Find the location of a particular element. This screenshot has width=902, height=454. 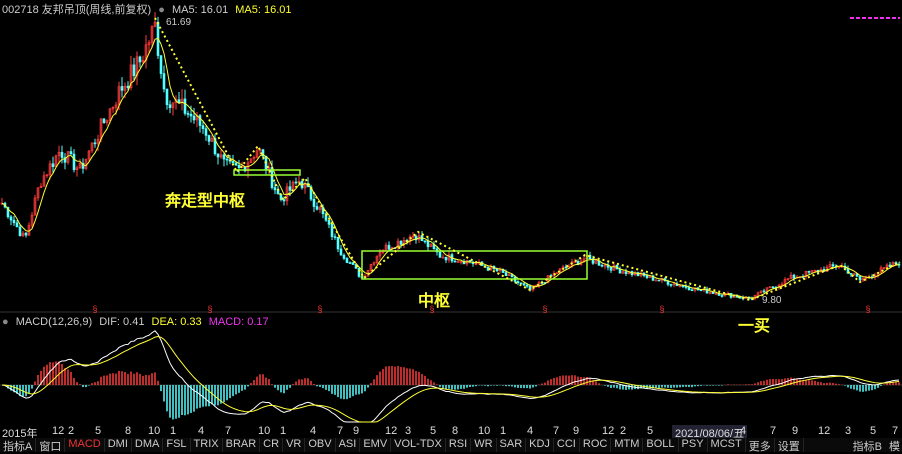

tab-cr: CR is located at coordinates (272, 445).